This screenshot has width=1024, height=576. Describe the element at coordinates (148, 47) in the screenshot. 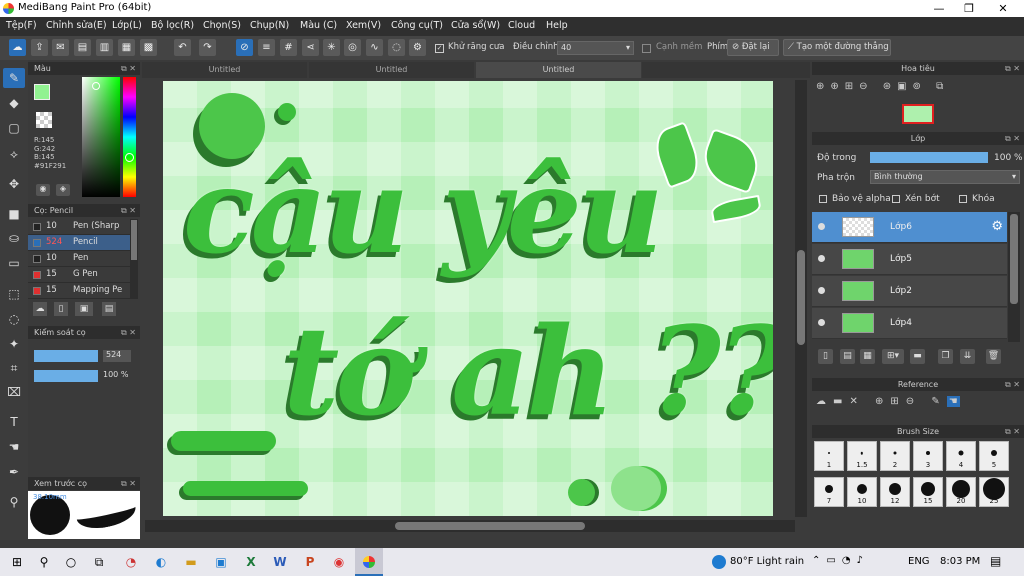

I see `grid-icon: ▩` at that location.